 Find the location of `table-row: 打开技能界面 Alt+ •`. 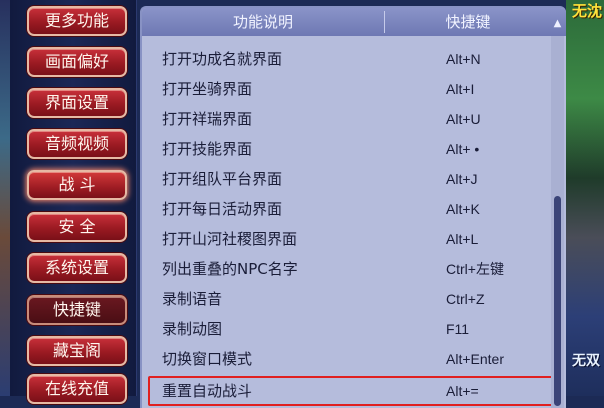

table-row: 打开技能界面 Alt+ • is located at coordinates (346, 149).